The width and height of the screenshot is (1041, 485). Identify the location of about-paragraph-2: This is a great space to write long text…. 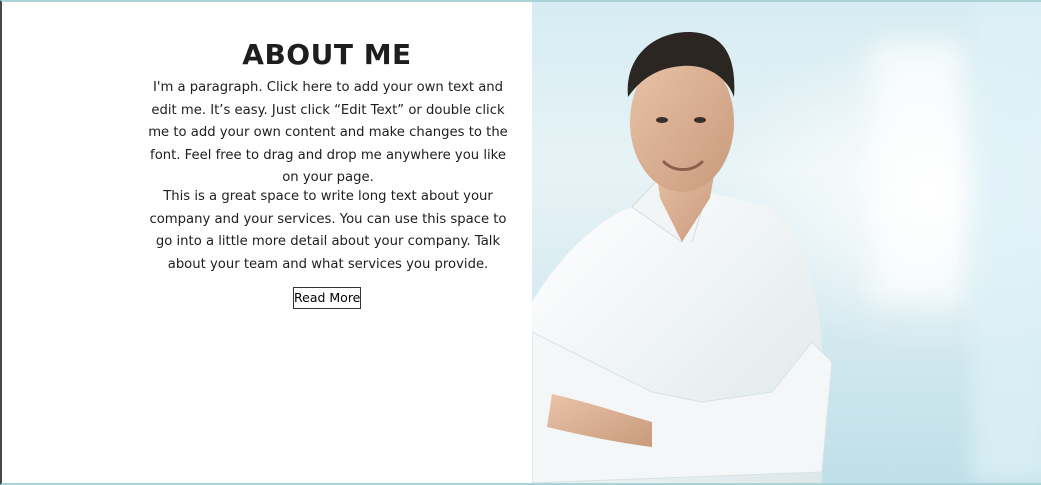
(328, 230).